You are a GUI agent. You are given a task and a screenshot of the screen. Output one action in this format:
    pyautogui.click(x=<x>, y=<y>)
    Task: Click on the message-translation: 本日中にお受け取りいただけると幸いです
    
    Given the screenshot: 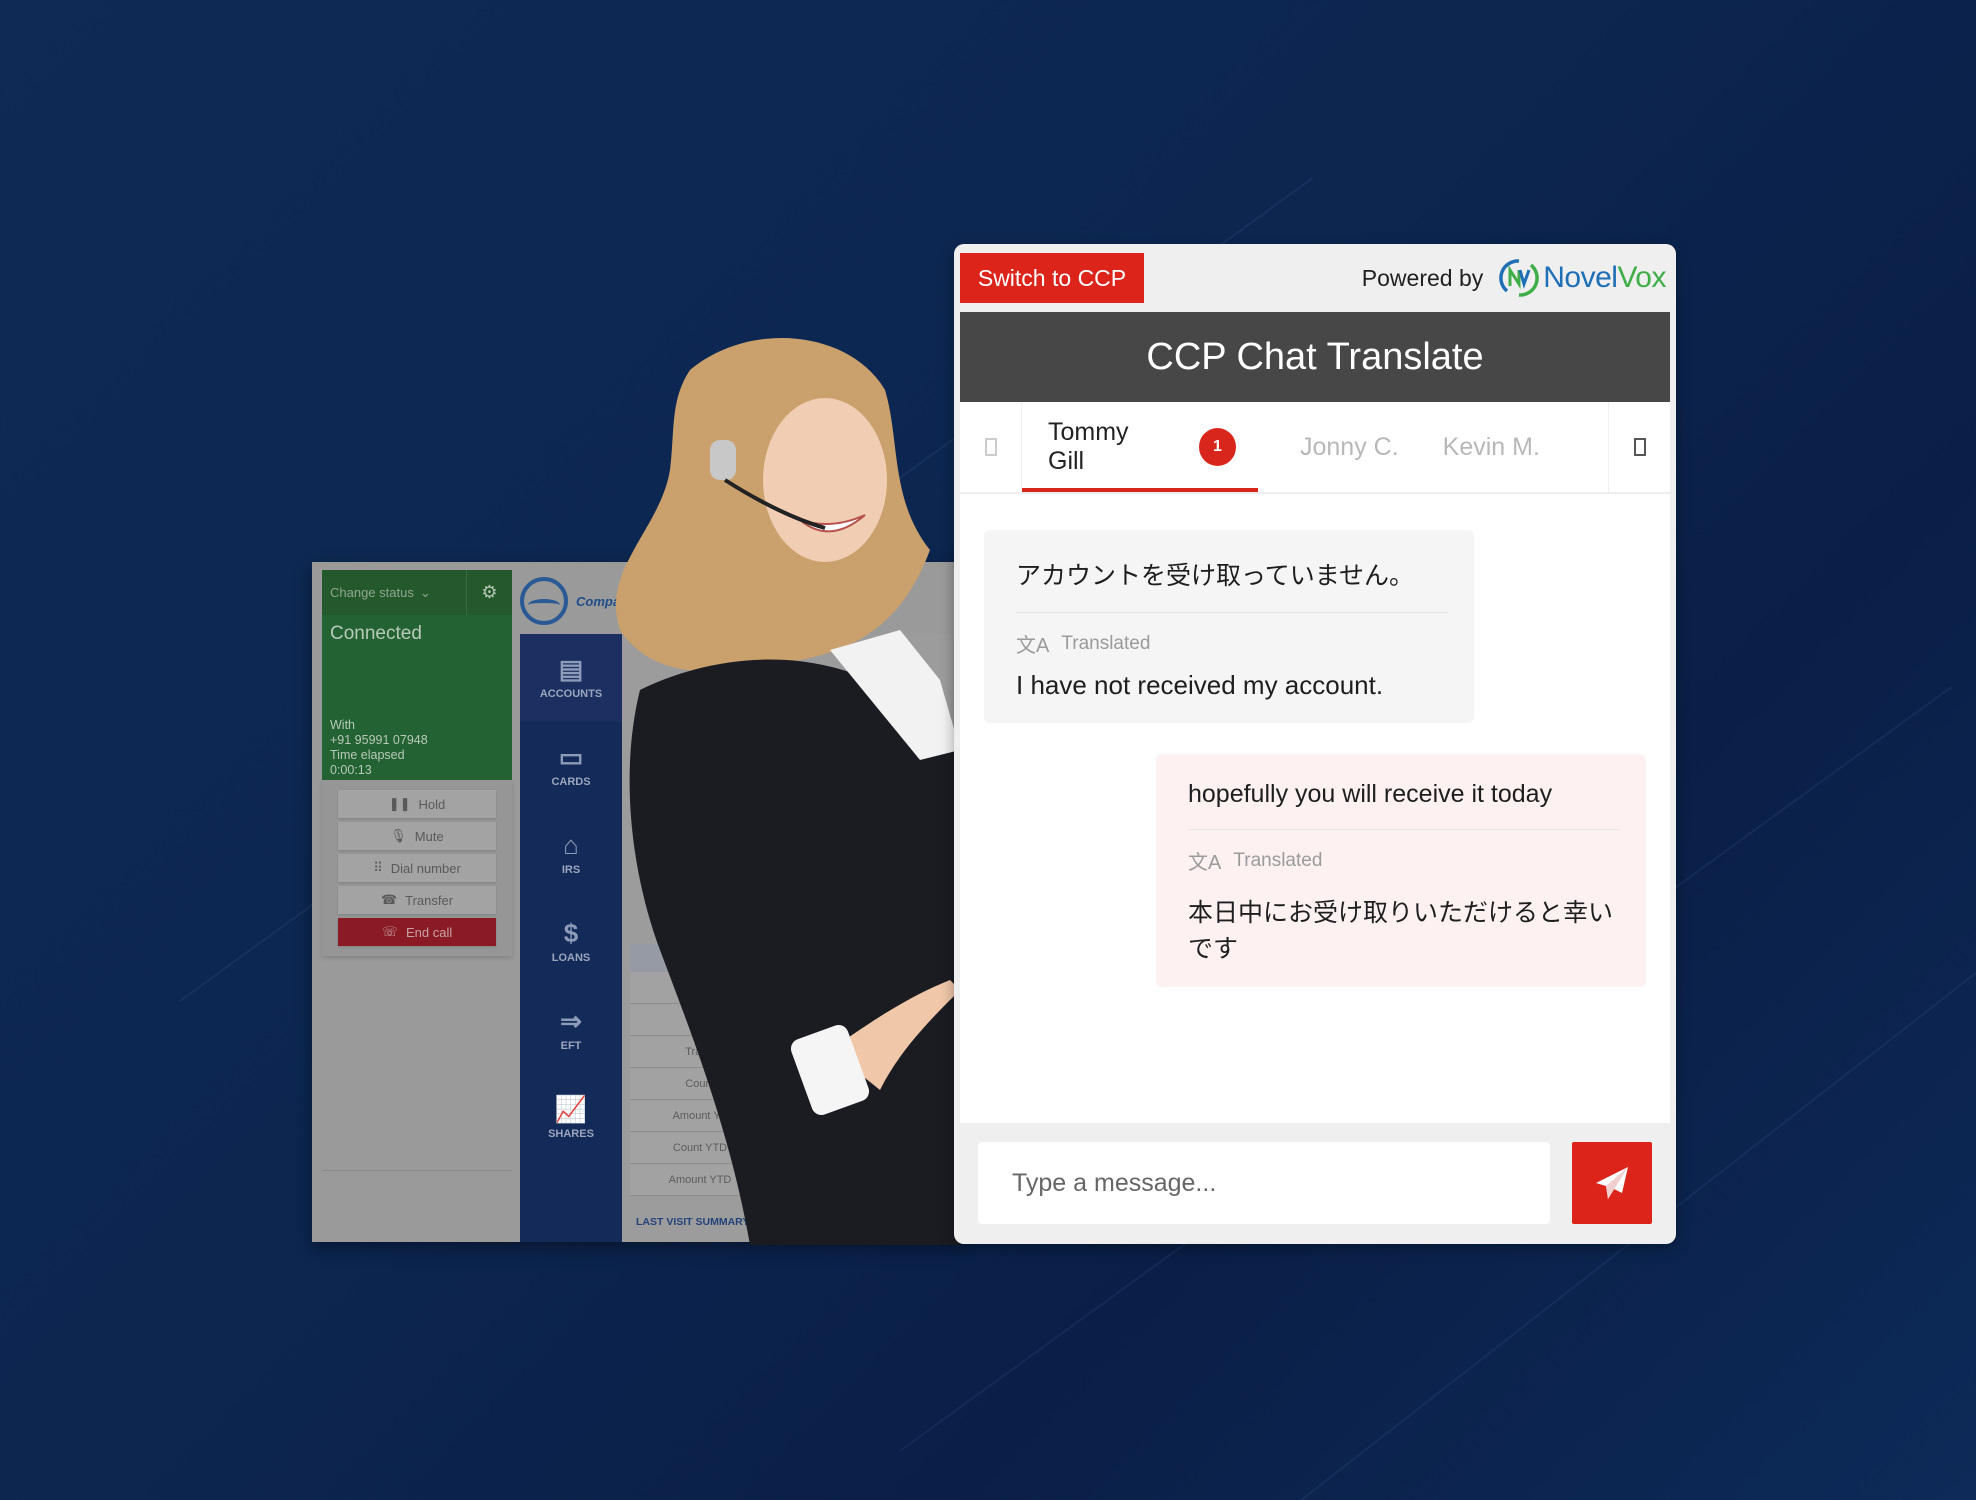 What is the action you would take?
    pyautogui.click(x=1401, y=931)
    